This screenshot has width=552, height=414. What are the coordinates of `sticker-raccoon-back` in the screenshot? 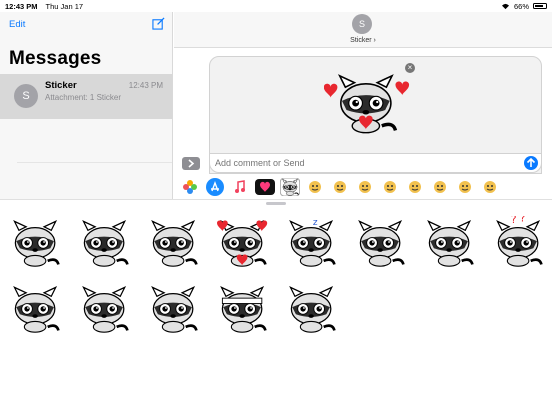 It's located at (381, 242).